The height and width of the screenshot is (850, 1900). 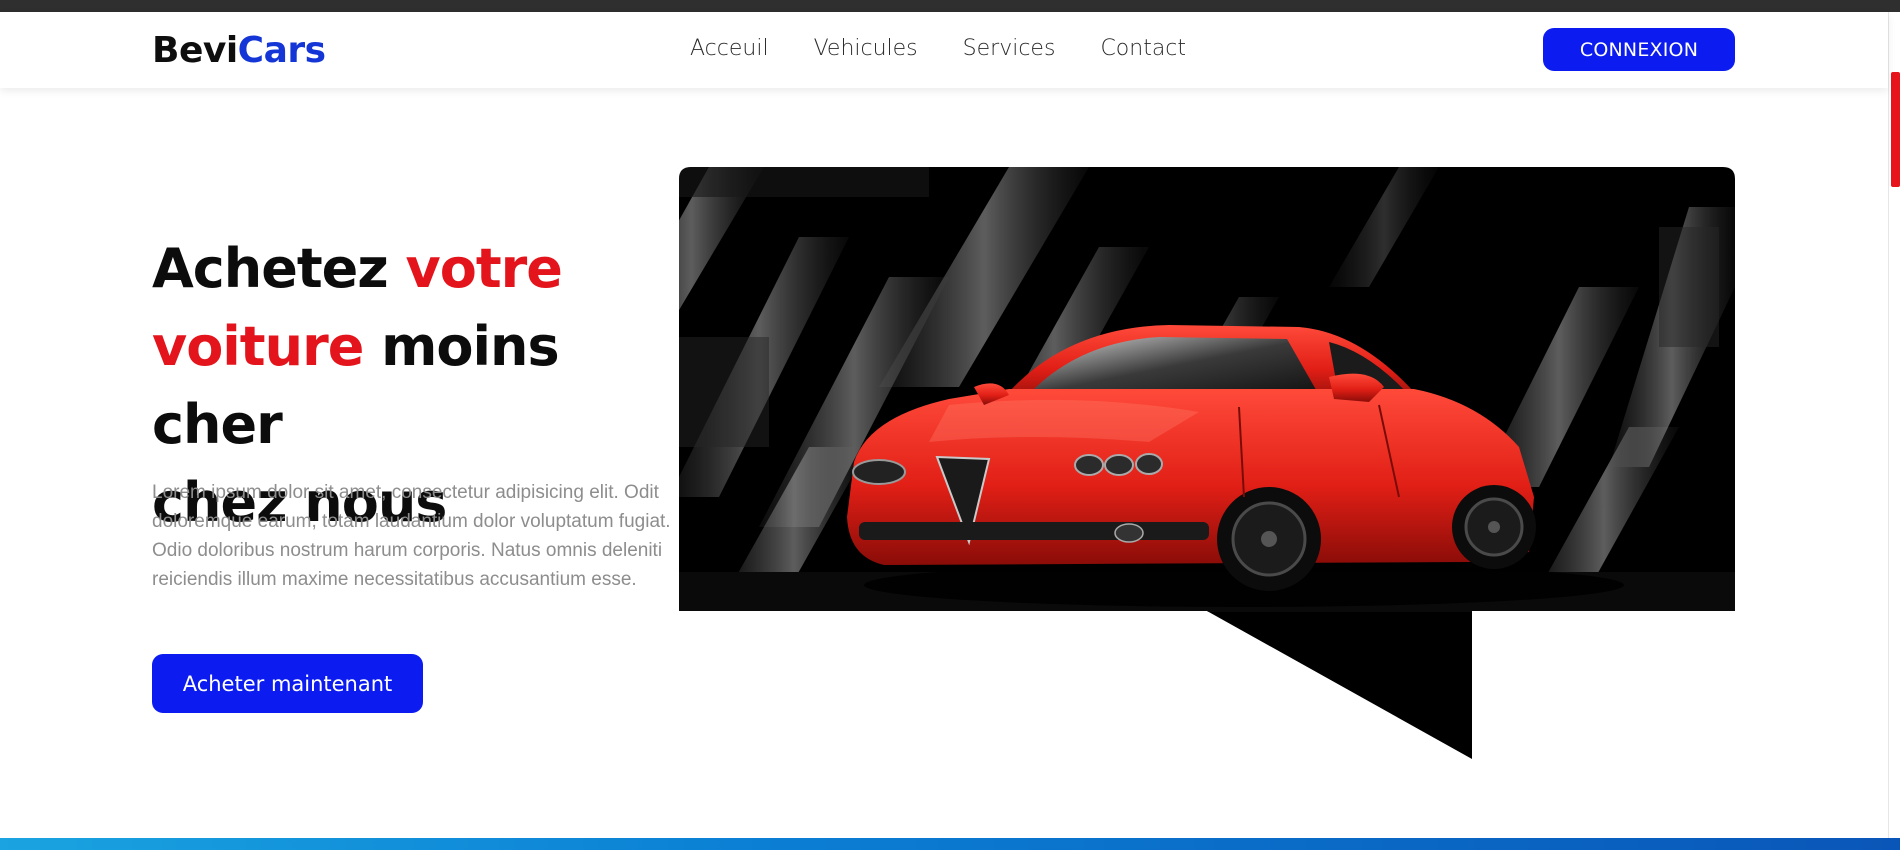 What do you see at coordinates (1639, 49) in the screenshot?
I see `login-button: CONNEXION` at bounding box center [1639, 49].